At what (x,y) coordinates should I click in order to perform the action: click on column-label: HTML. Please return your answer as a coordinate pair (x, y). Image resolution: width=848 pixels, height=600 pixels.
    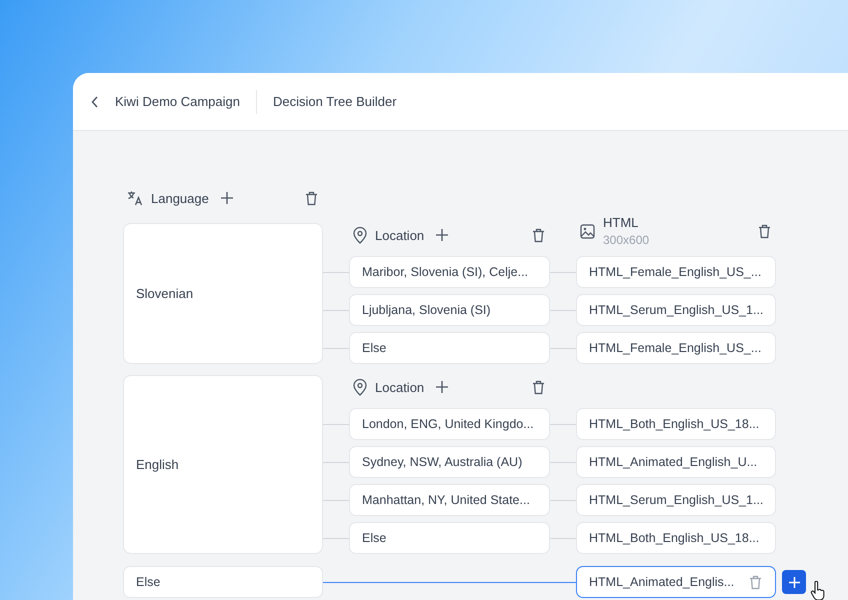
    Looking at the image, I should click on (621, 222).